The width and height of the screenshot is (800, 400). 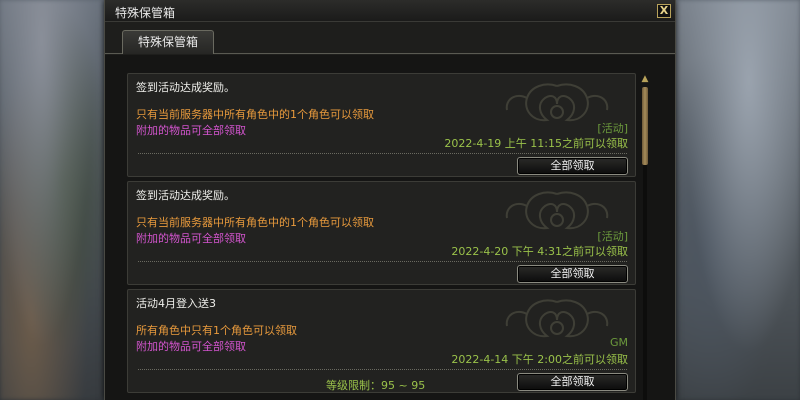 I want to click on scroll-up-arrow-icon: ▲, so click(x=645, y=79).